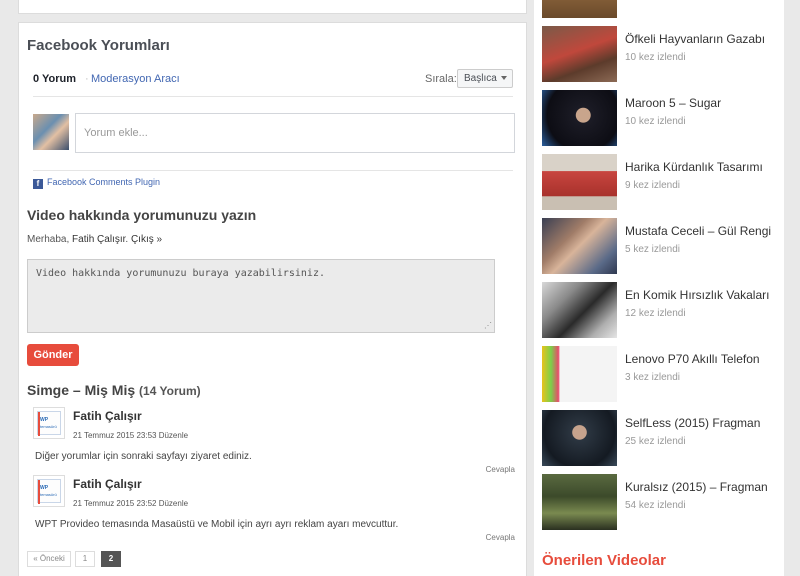  Describe the element at coordinates (696, 487) in the screenshot. I see `video-title: Kuralsız (2015) – Fragman` at that location.